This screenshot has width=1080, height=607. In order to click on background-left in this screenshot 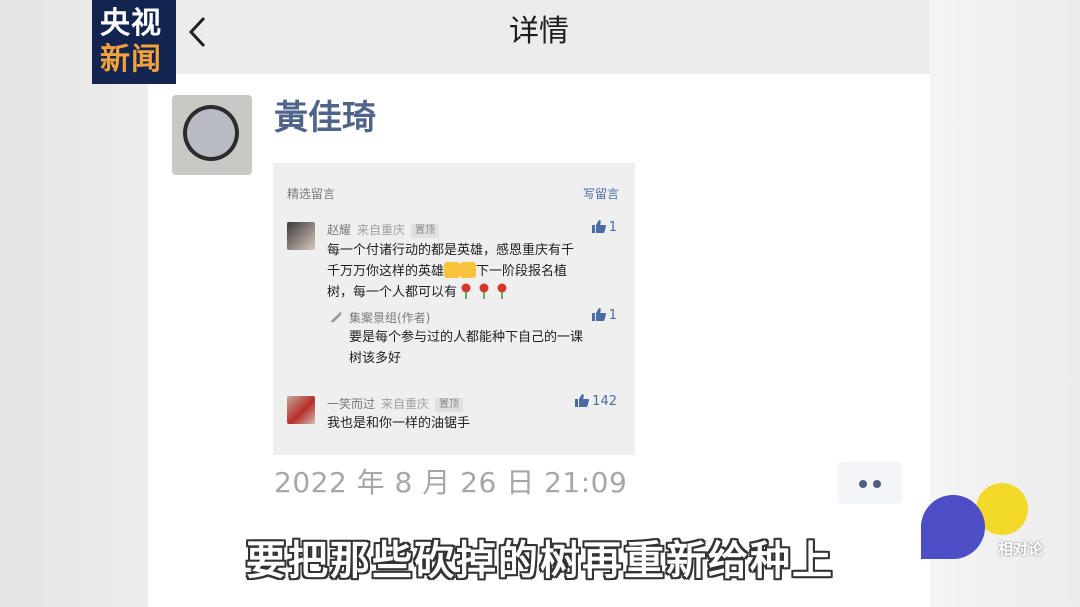, I will do `click(75, 303)`.